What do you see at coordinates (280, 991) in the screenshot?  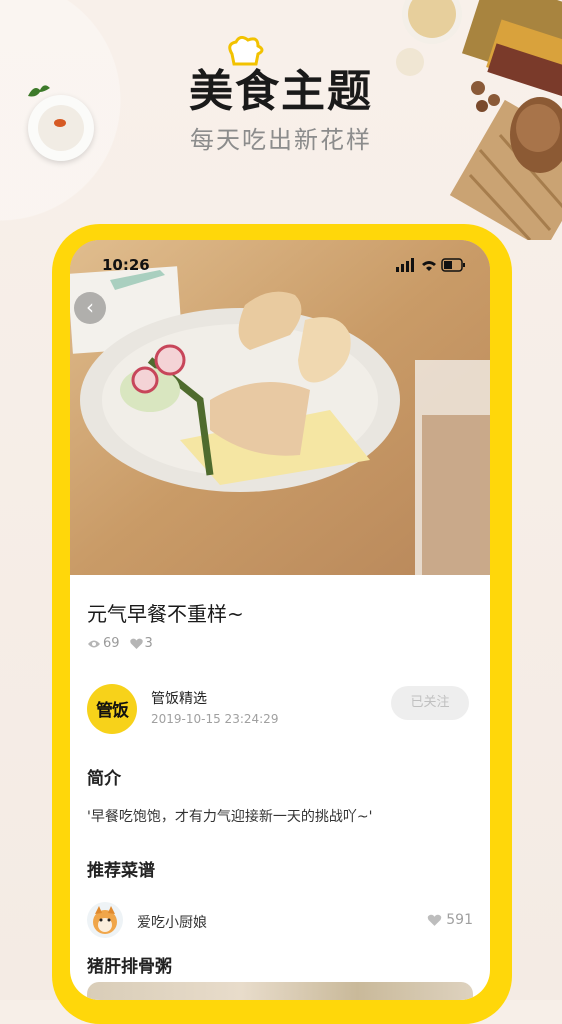 I see `recipe-image` at bounding box center [280, 991].